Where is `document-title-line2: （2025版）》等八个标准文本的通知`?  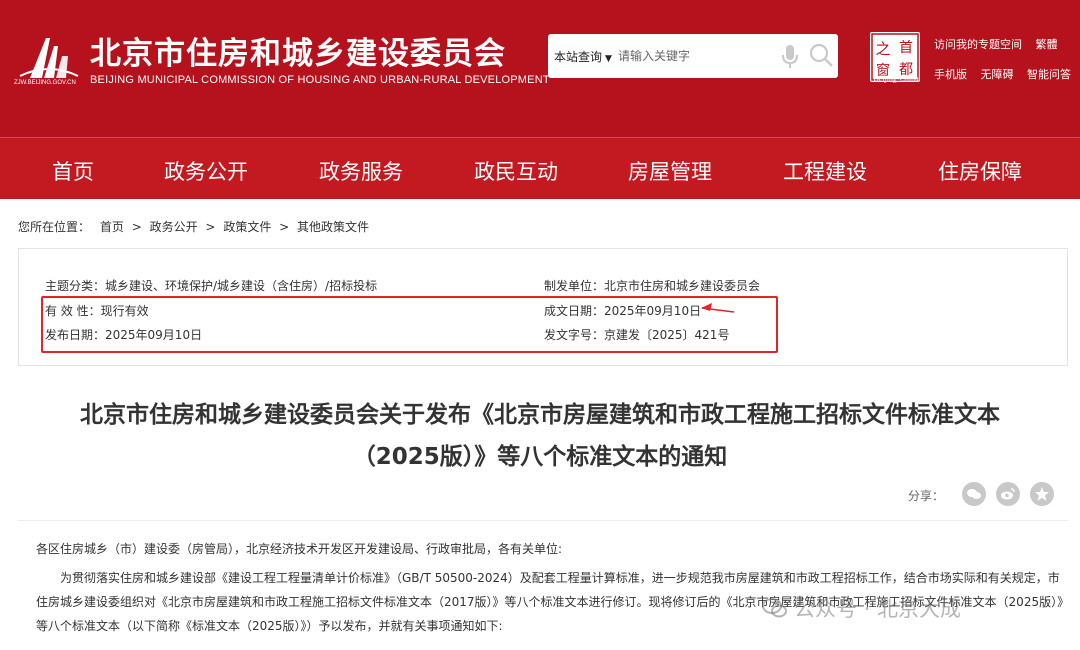 document-title-line2: （2025版）》等八个标准文本的通知 is located at coordinates (540, 457).